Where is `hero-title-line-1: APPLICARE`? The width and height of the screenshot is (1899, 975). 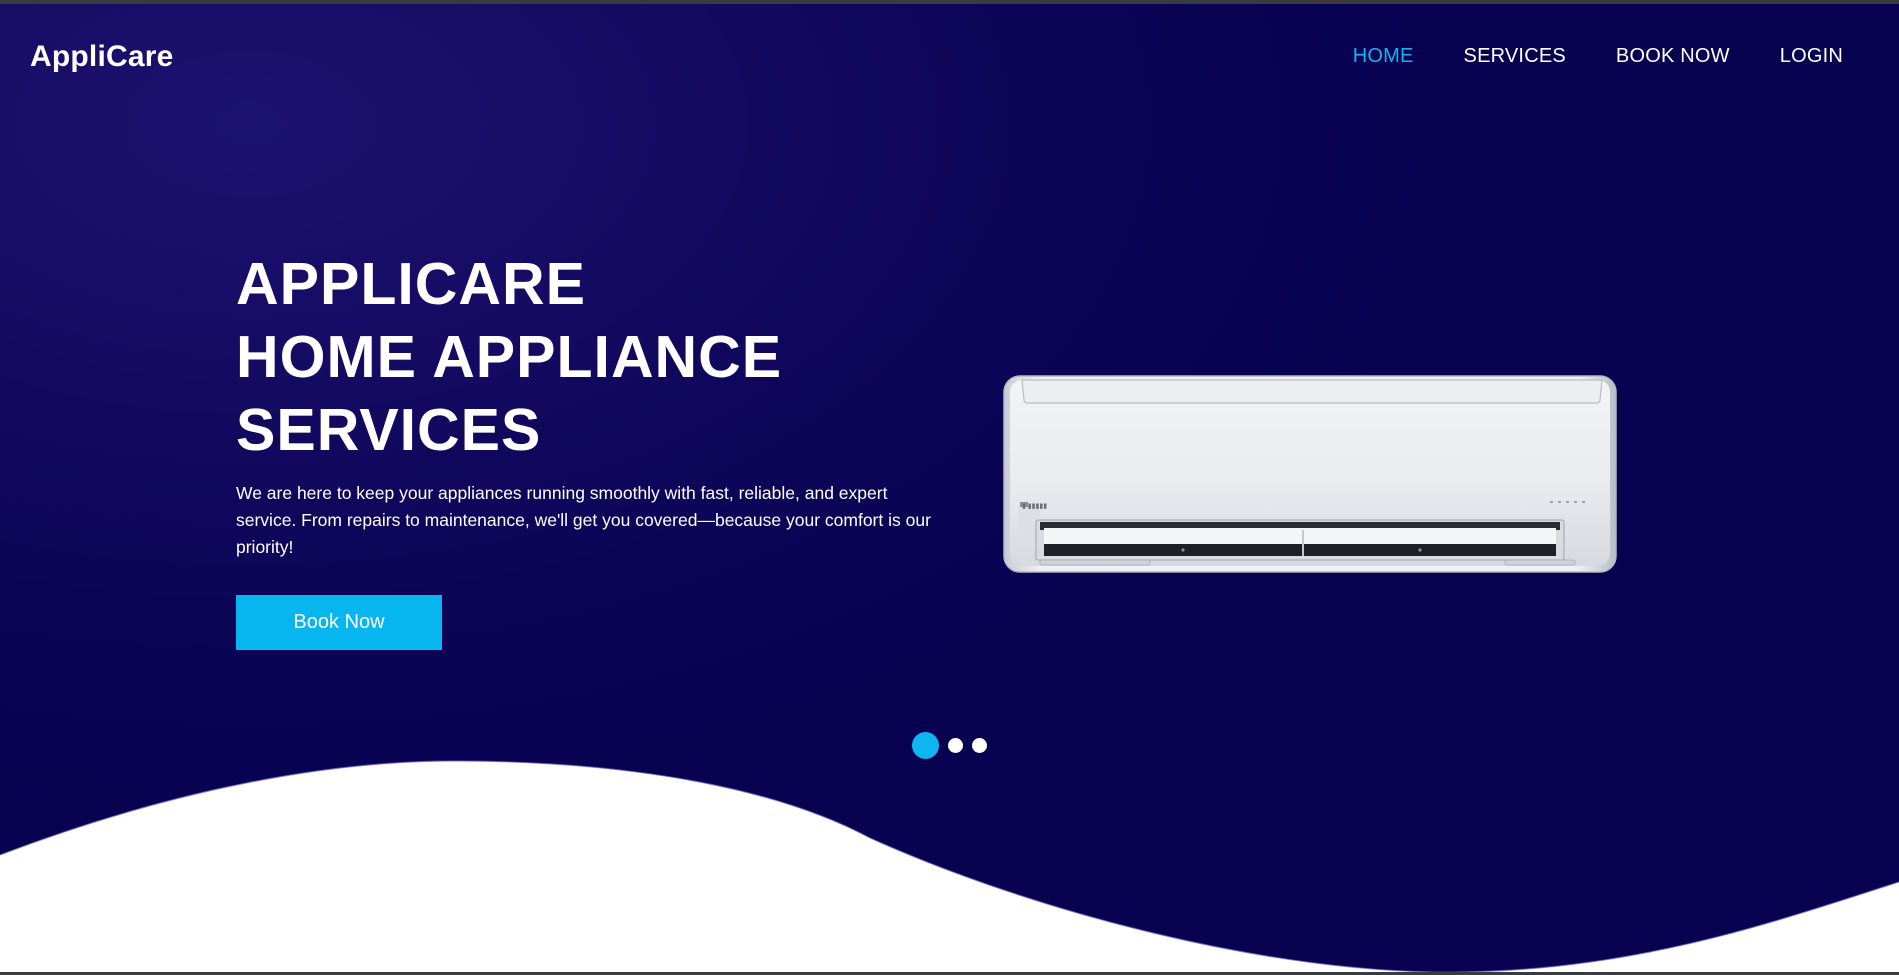 hero-title-line-1: APPLICARE is located at coordinates (411, 284).